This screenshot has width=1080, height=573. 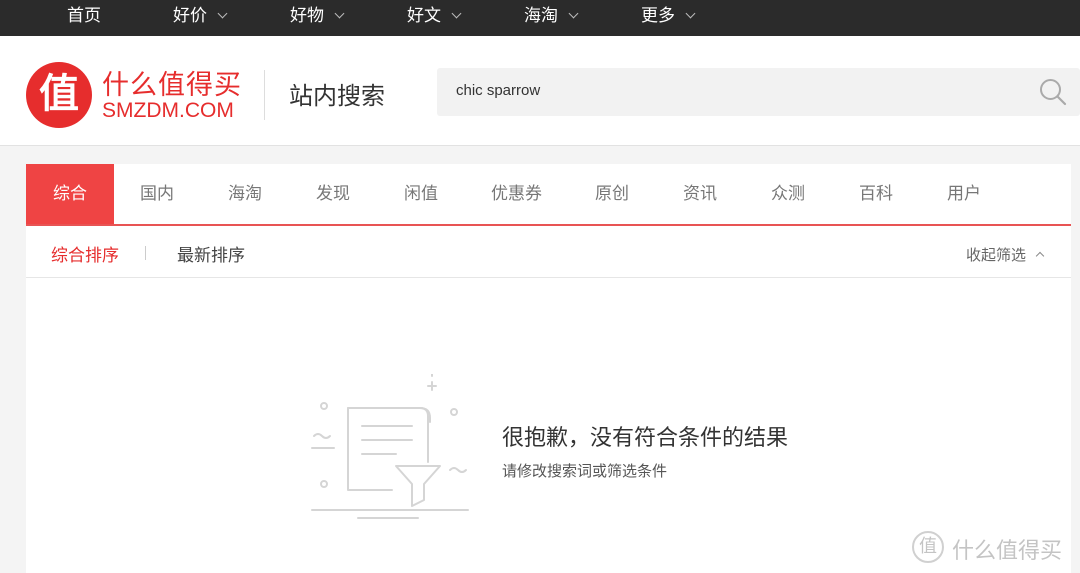 I want to click on tab-discover: 发现, so click(x=333, y=194).